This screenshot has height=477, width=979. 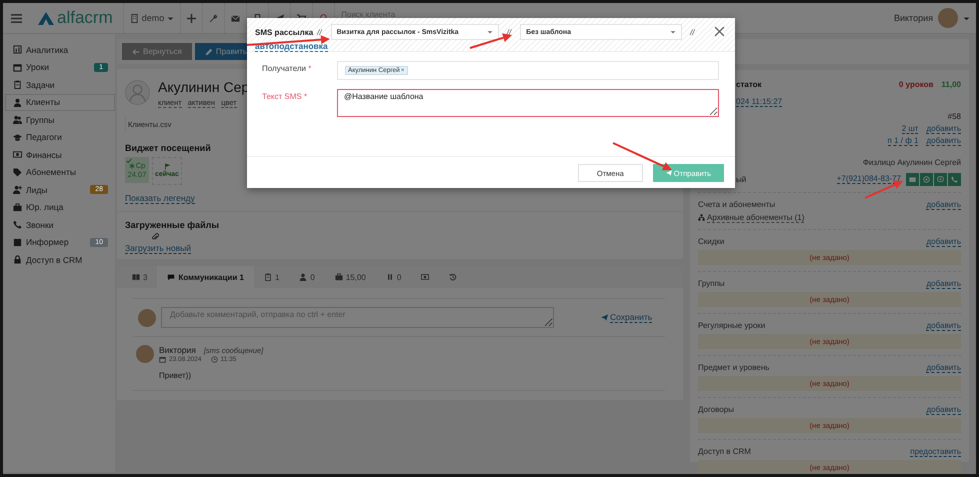 What do you see at coordinates (40, 225) in the screenshot?
I see `sidebar-label: Звонки` at bounding box center [40, 225].